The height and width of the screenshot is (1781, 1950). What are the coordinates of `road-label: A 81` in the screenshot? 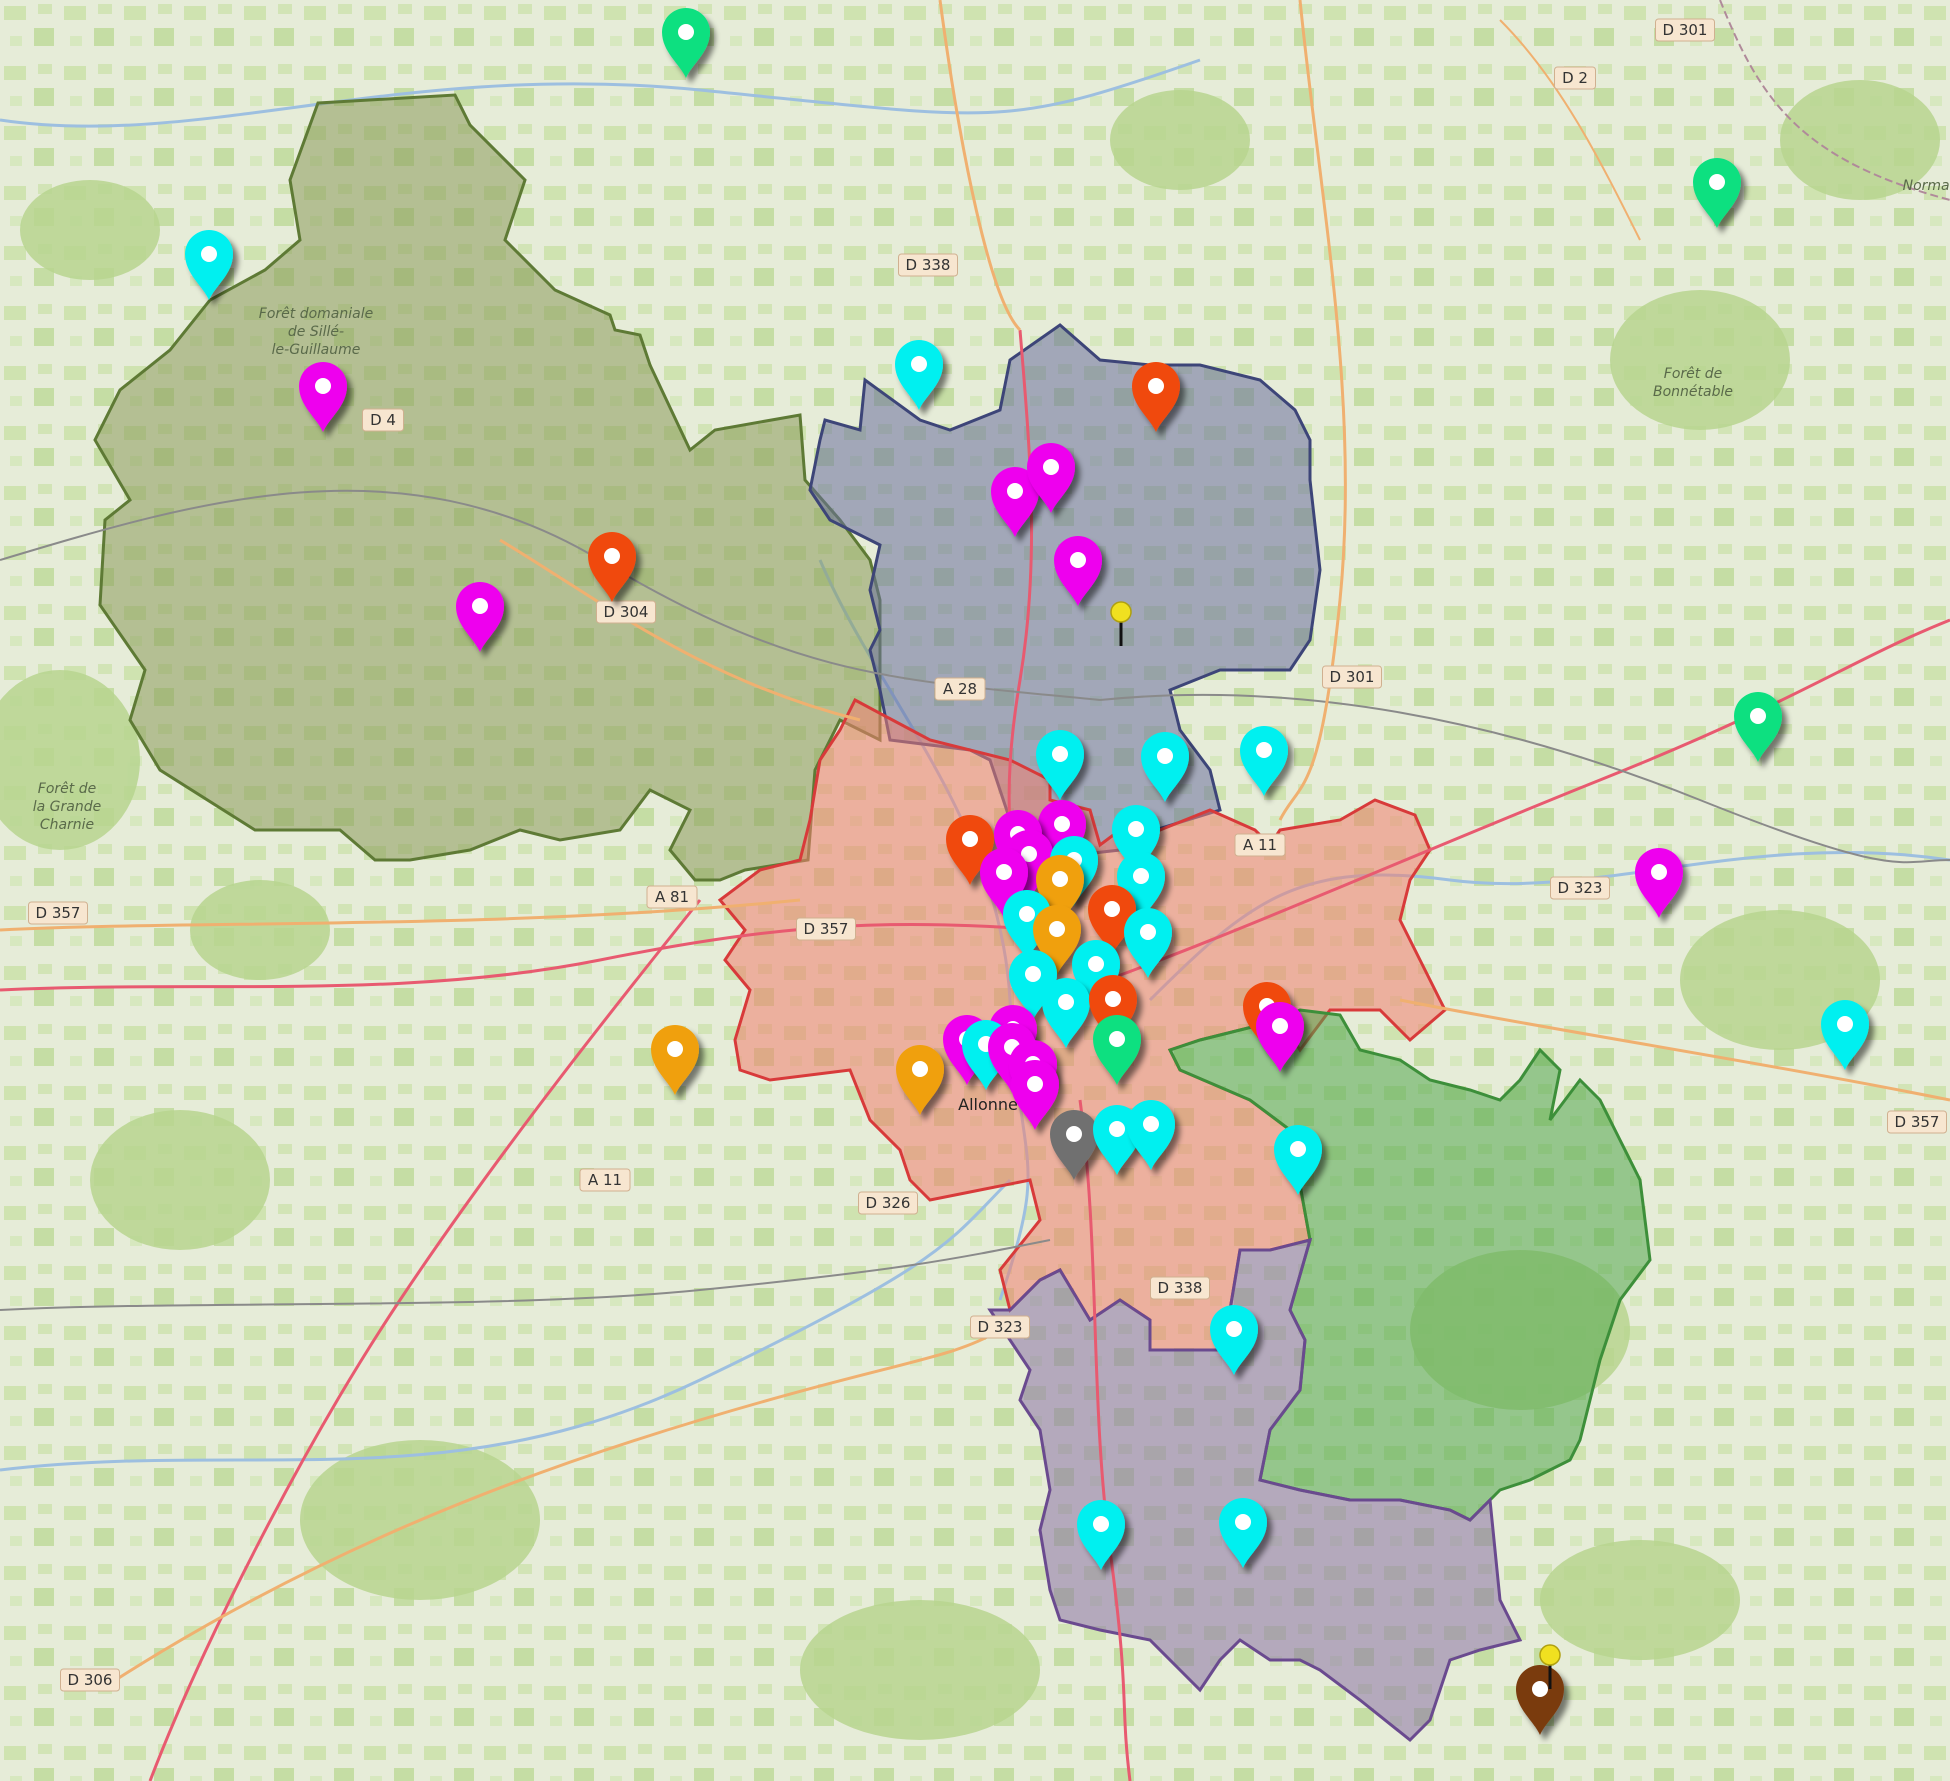 It's located at (672, 897).